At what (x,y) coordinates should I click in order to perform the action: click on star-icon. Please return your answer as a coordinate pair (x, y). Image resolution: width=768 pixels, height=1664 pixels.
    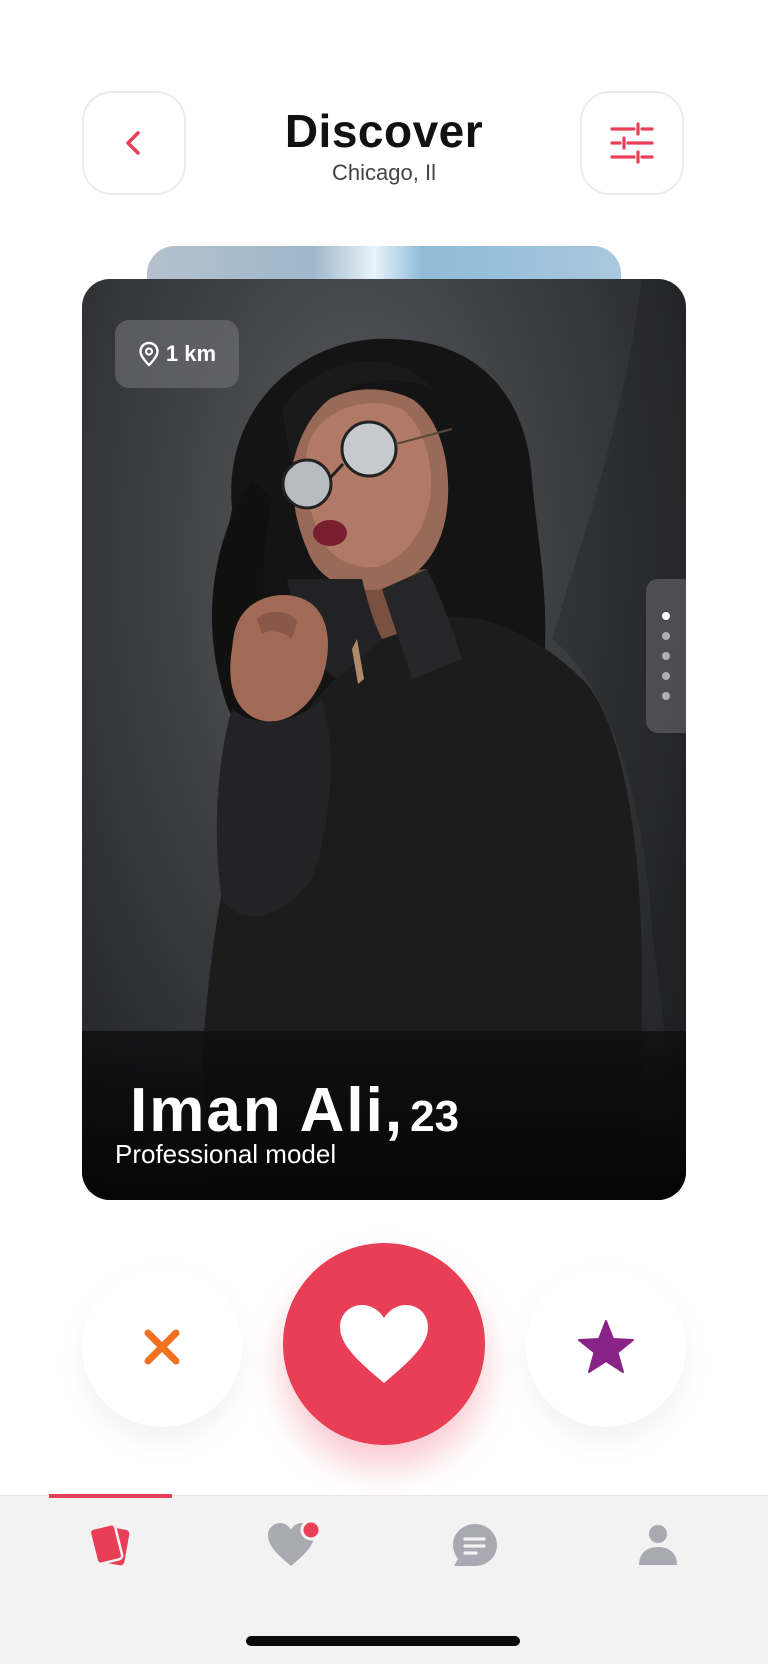
    Looking at the image, I should click on (606, 1346).